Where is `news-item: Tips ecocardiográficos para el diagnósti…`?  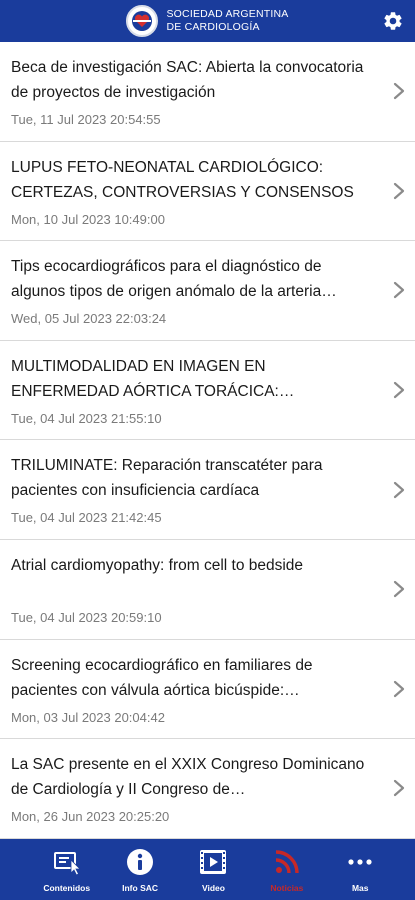
news-item: Tips ecocardiográficos para el diagnósti… is located at coordinates (207, 291).